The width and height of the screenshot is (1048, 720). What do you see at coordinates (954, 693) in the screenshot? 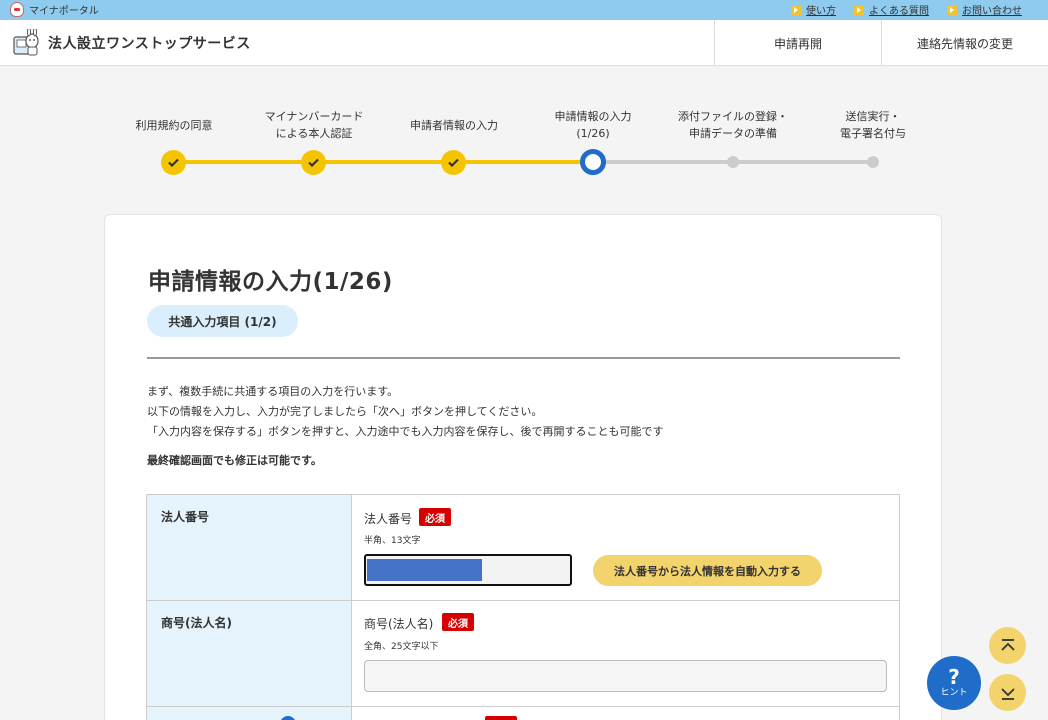
I see `hint-label: ヒント` at bounding box center [954, 693].